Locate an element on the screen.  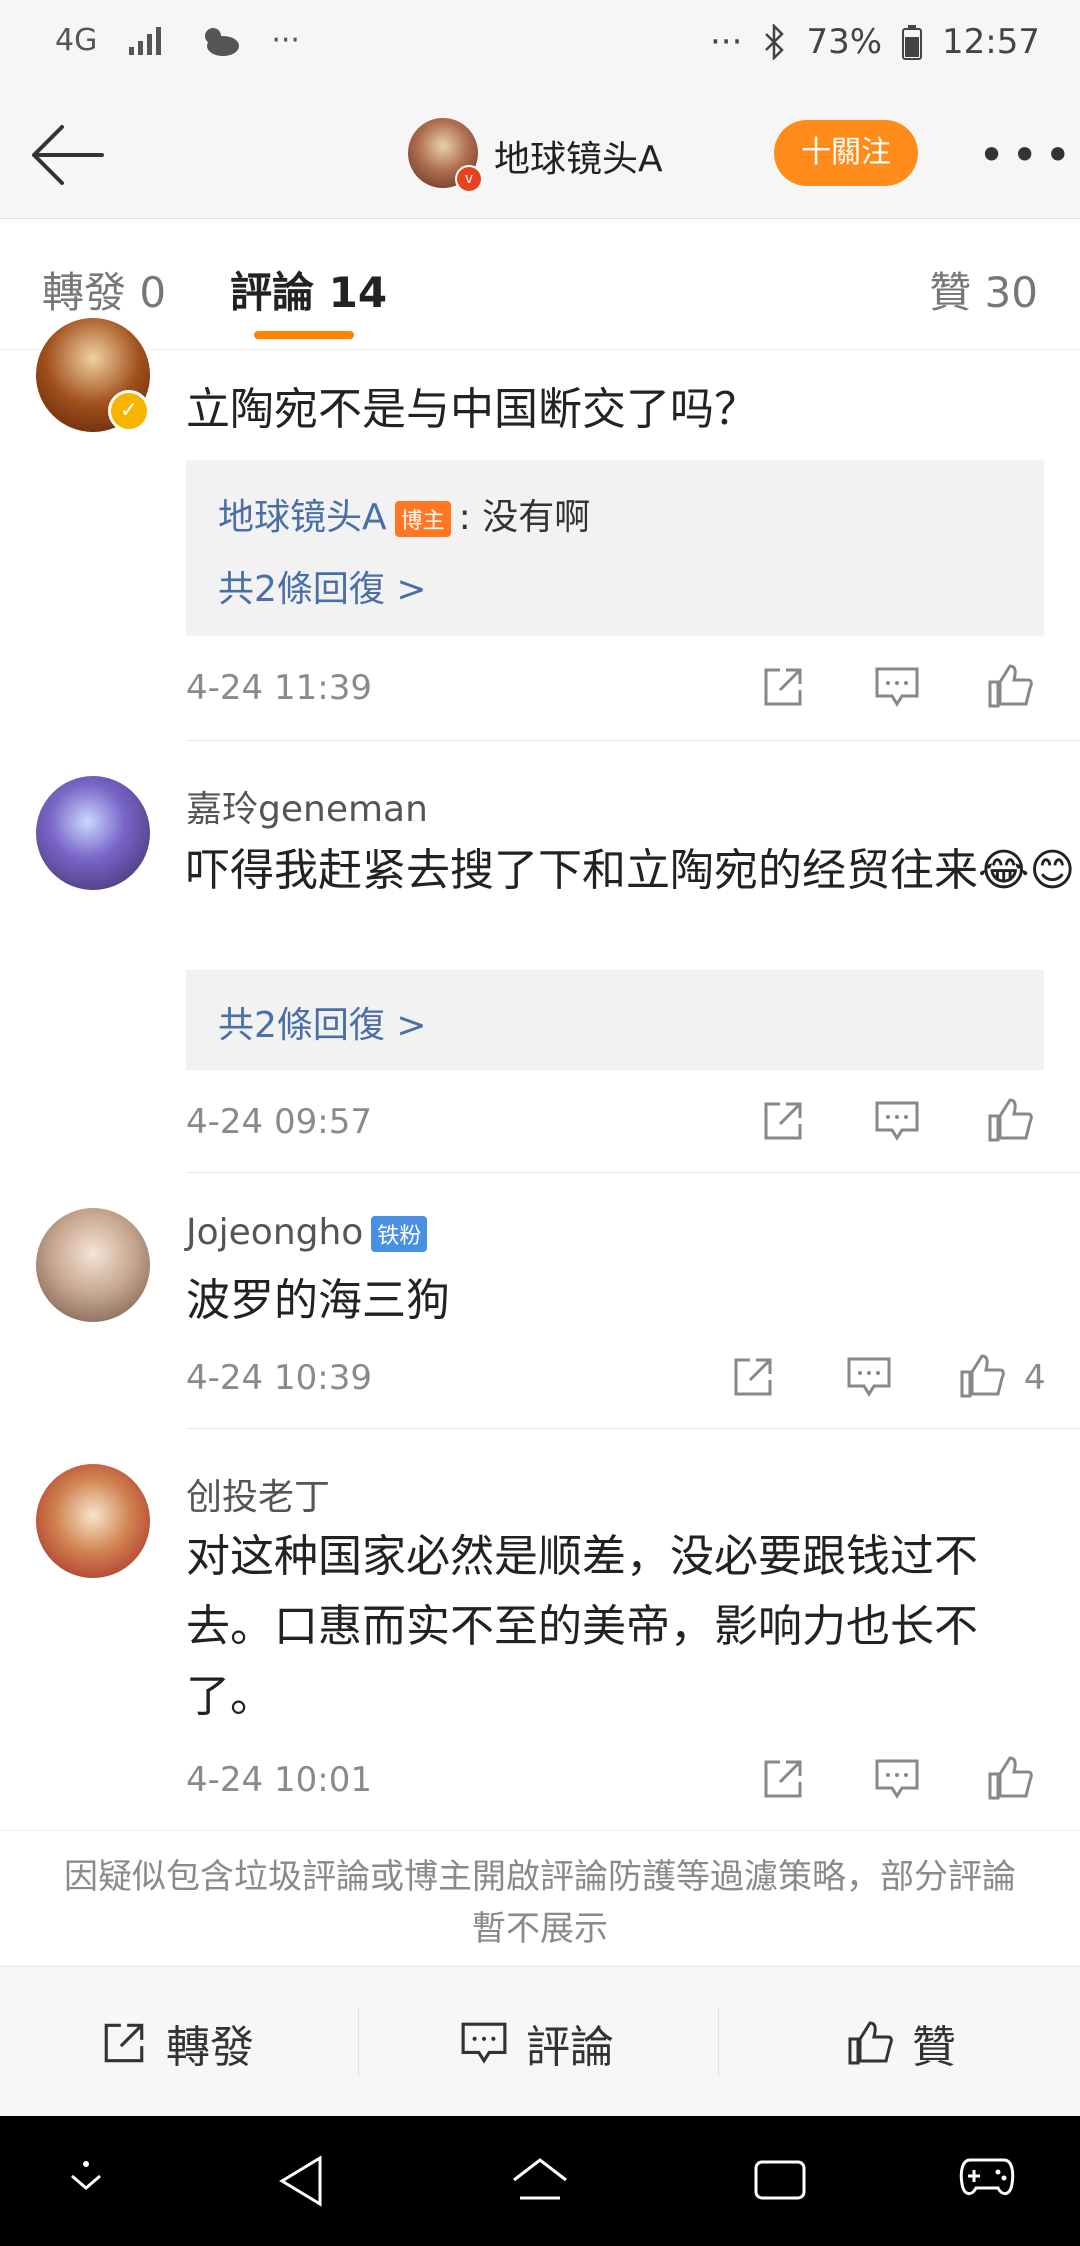
repost-button: 轉發 is located at coordinates (177, 2043).